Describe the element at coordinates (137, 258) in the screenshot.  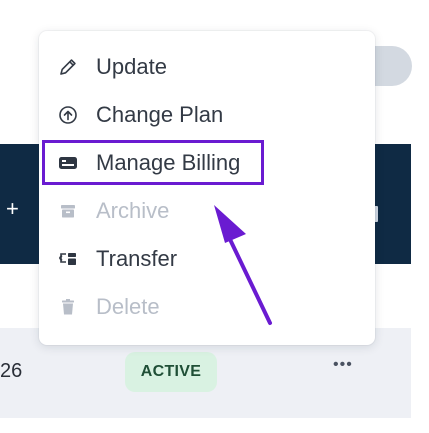
I see `menu-item-label: Transfer` at that location.